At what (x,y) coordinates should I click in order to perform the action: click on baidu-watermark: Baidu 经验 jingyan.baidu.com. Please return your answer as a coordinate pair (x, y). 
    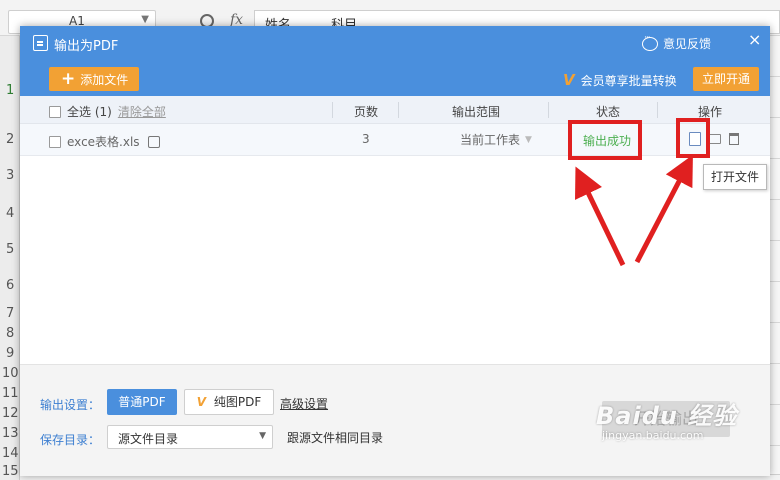
    Looking at the image, I should click on (666, 419).